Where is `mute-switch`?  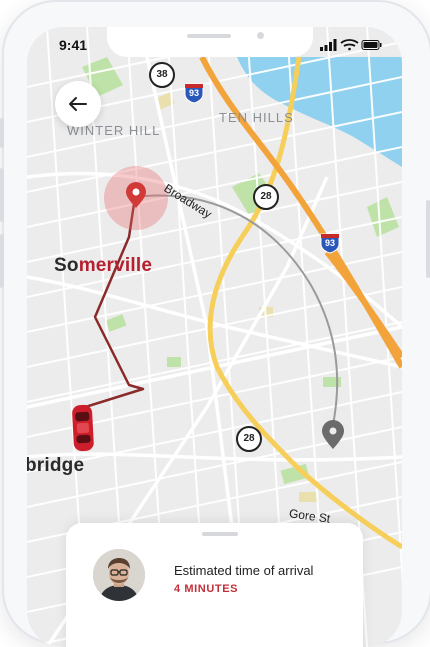 mute-switch is located at coordinates (2, 133).